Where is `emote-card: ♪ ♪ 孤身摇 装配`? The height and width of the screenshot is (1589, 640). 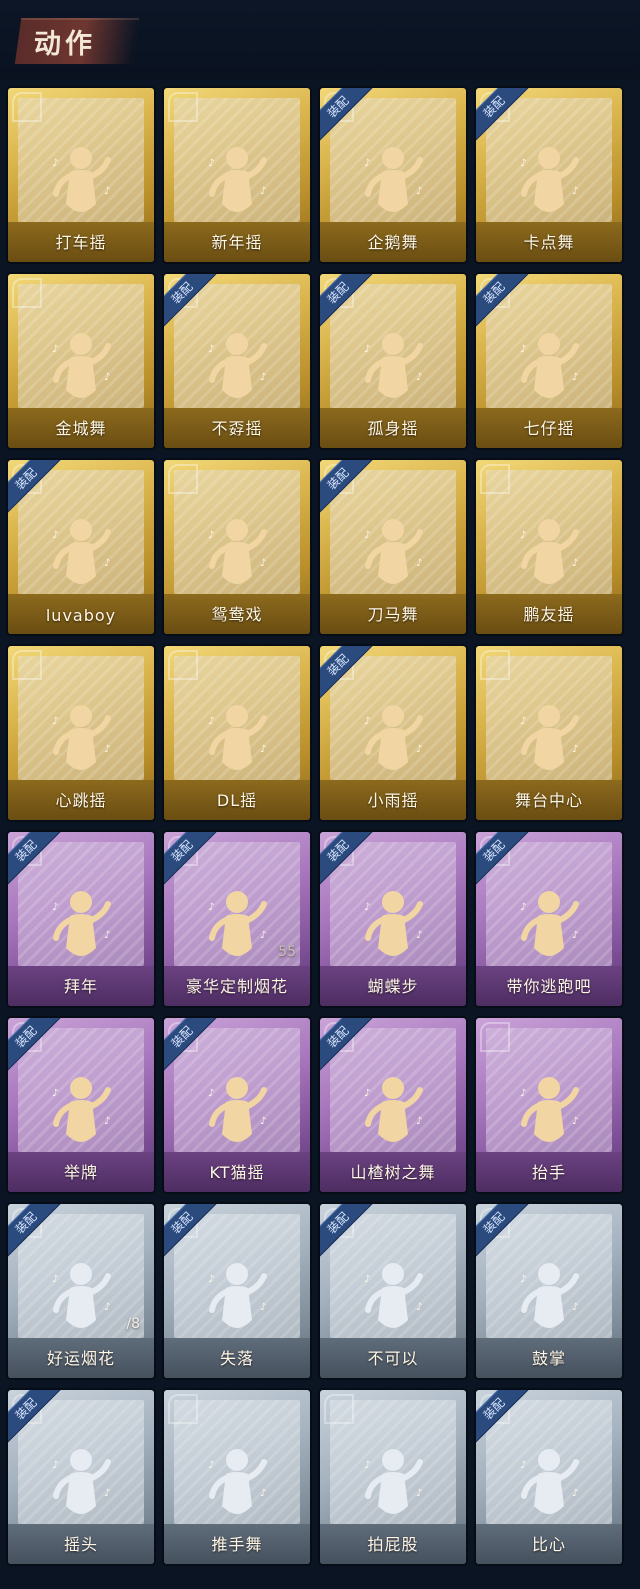 emote-card: ♪ ♪ 孤身摇 装配 is located at coordinates (393, 361).